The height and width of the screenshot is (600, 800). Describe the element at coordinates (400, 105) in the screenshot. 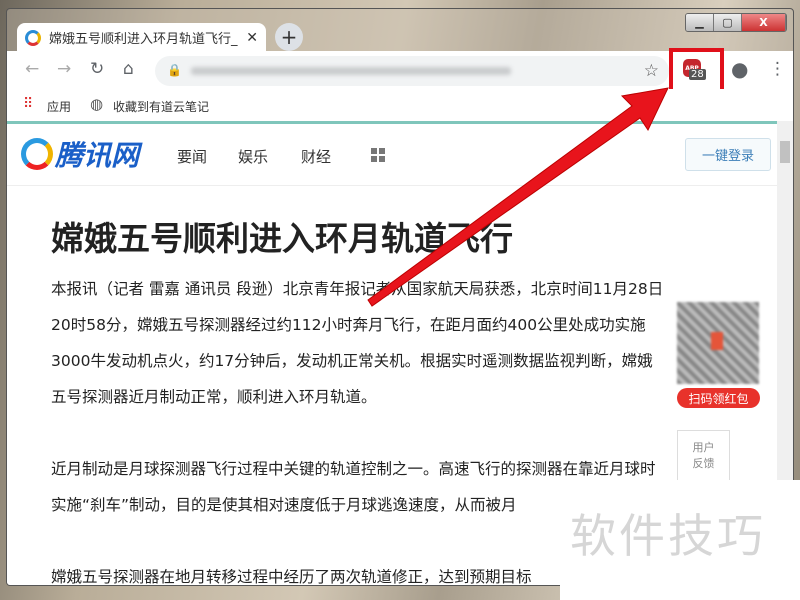

I see `bookmarks-bar: ⠿ 应用 ◍ 收藏到有道云笔记` at that location.